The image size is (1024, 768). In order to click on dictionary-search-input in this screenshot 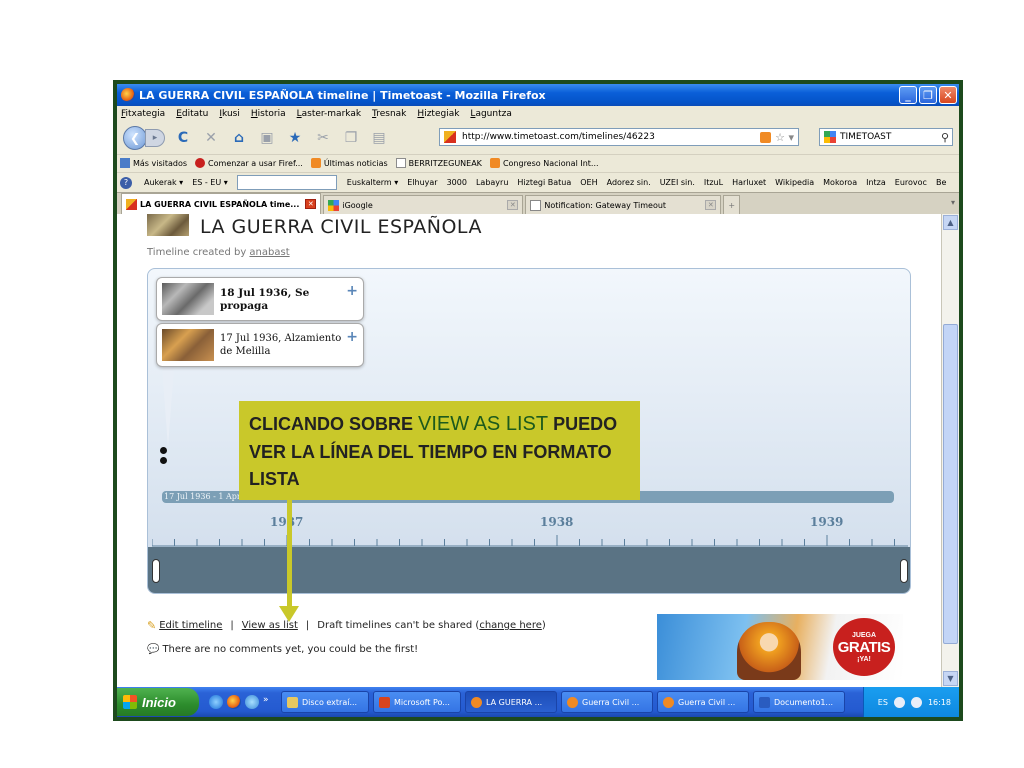, I will do `click(286, 182)`.